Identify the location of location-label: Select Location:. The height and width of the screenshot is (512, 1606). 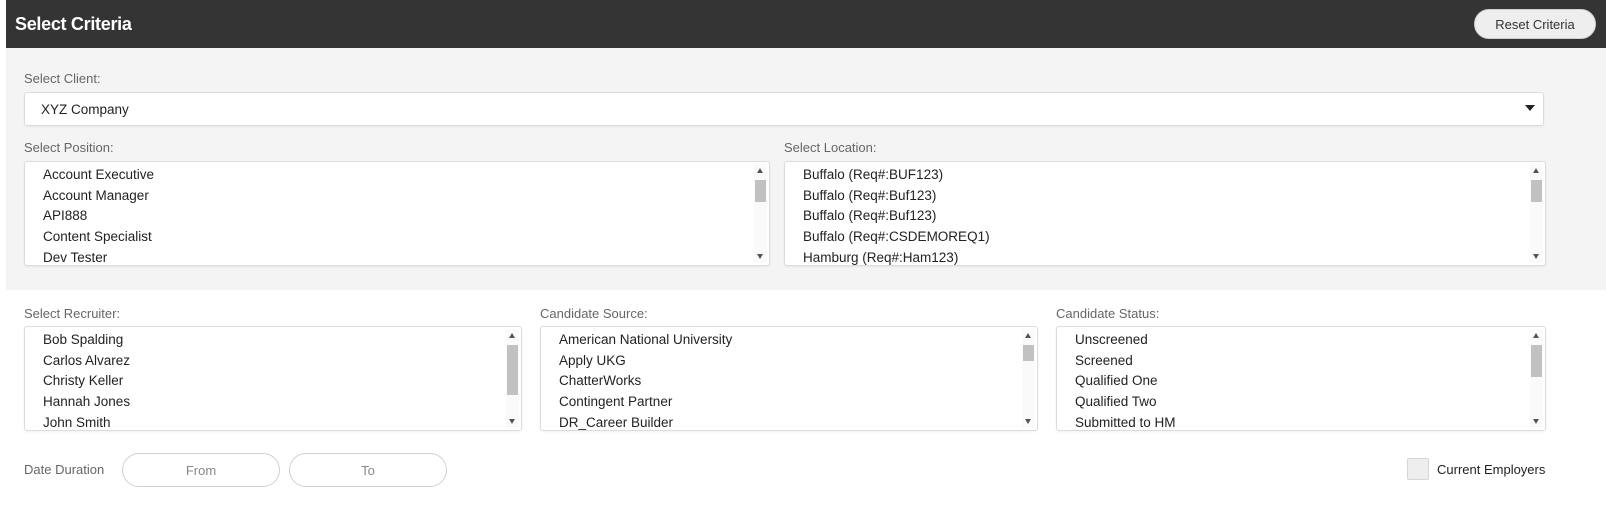
(830, 147).